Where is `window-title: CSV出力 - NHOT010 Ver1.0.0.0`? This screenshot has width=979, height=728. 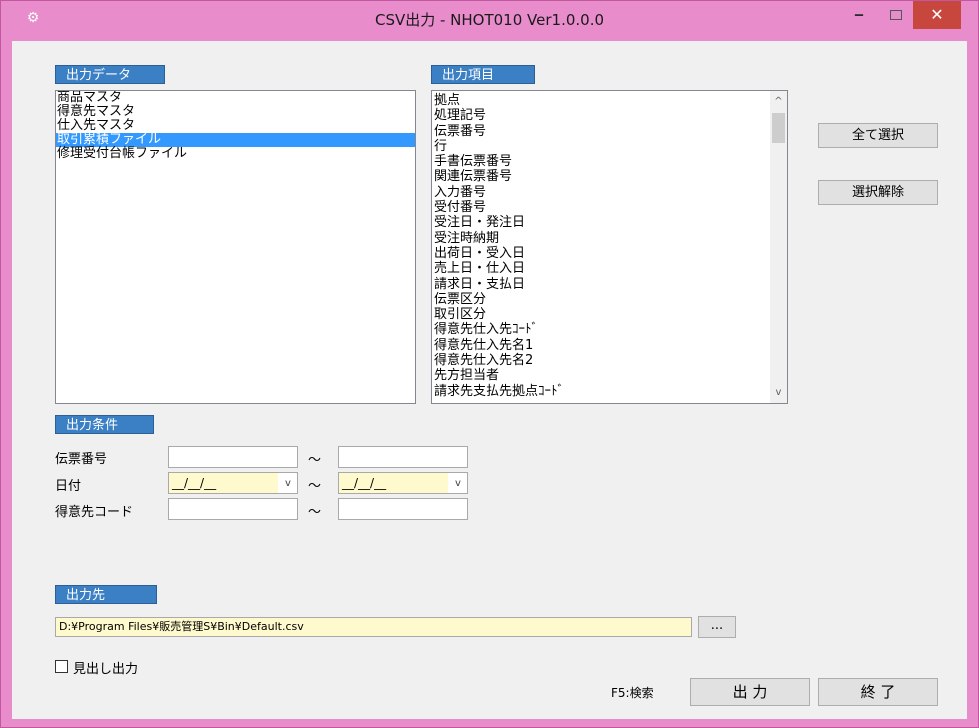
window-title: CSV出力 - NHOT010 Ver1.0.0.0 is located at coordinates (489, 20).